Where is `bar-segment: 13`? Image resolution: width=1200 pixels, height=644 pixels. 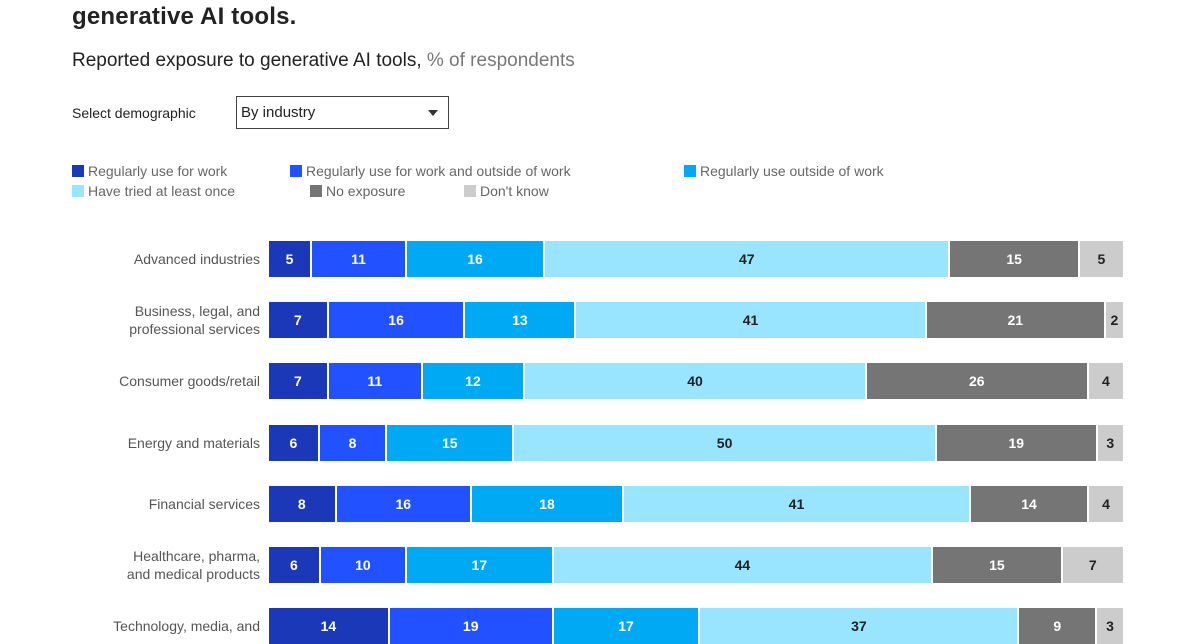
bar-segment: 13 is located at coordinates (521, 320).